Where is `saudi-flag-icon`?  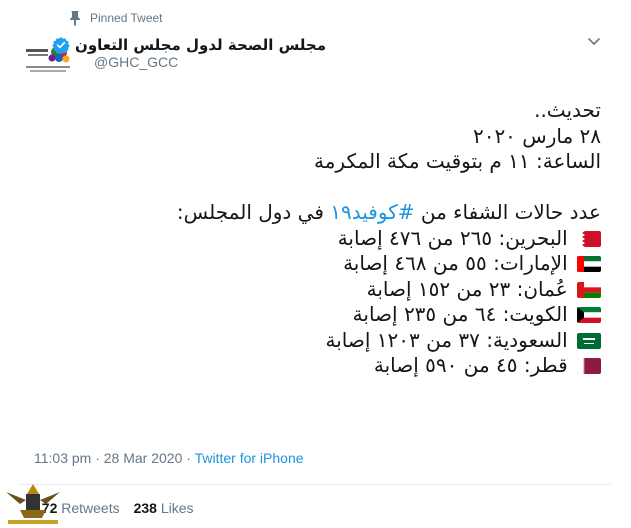
saudi-flag-icon is located at coordinates (589, 340).